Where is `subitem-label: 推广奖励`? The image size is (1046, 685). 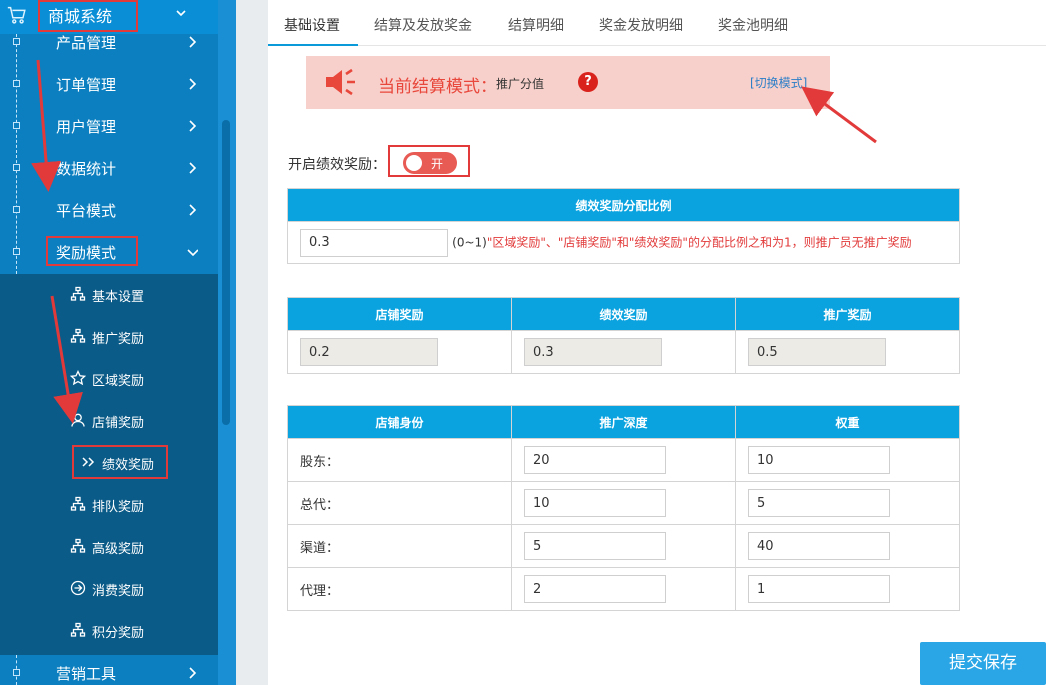
subitem-label: 推广奖励 is located at coordinates (118, 339).